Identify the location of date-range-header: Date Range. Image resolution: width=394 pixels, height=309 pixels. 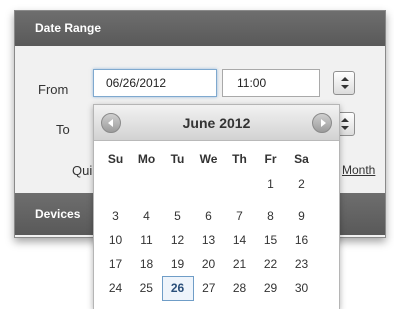
(200, 28).